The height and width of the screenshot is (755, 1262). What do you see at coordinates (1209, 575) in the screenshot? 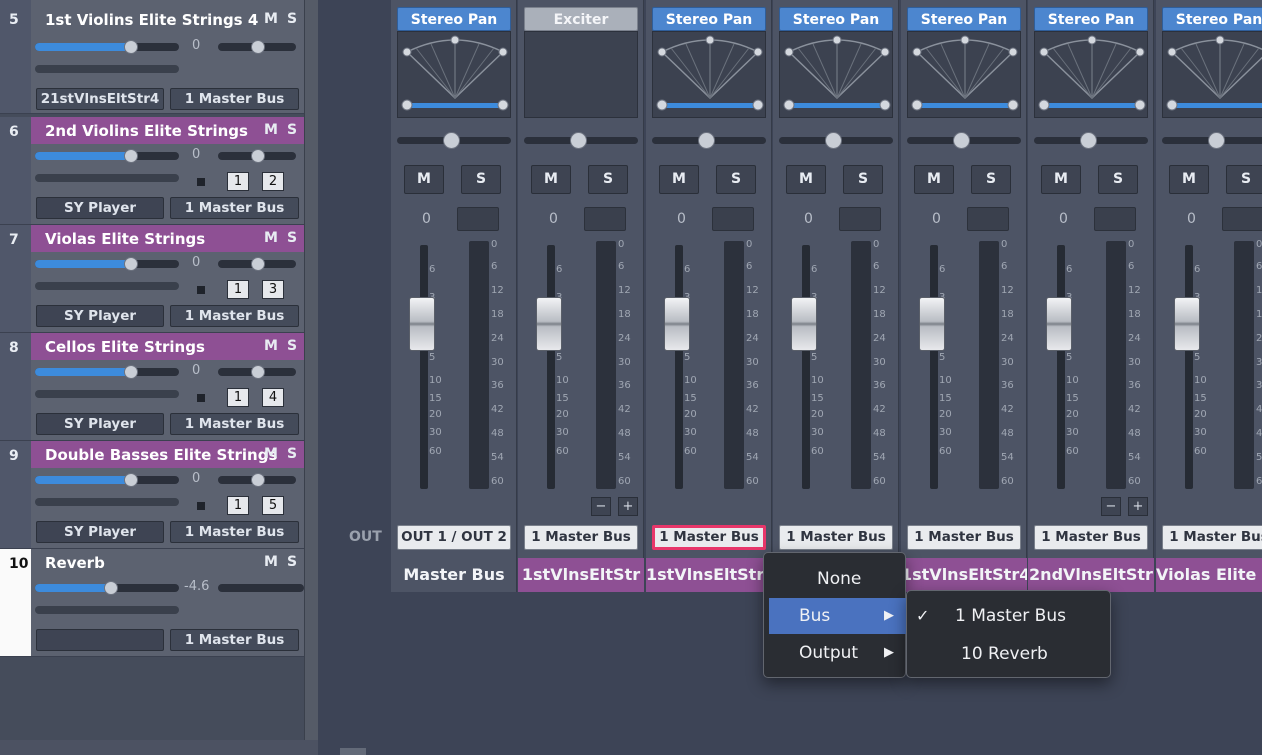
I see `strip-name: Violas Elite Strings` at bounding box center [1209, 575].